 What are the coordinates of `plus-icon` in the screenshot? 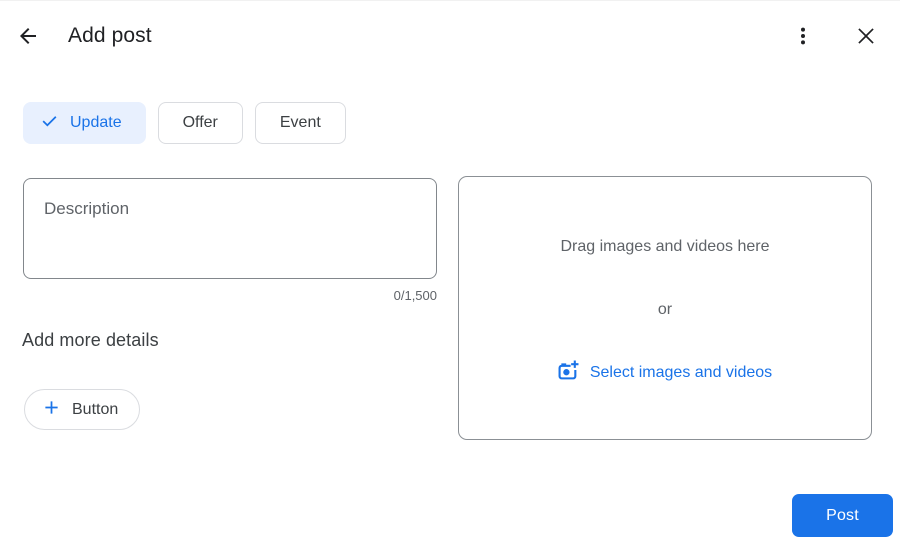 It's located at (51, 410).